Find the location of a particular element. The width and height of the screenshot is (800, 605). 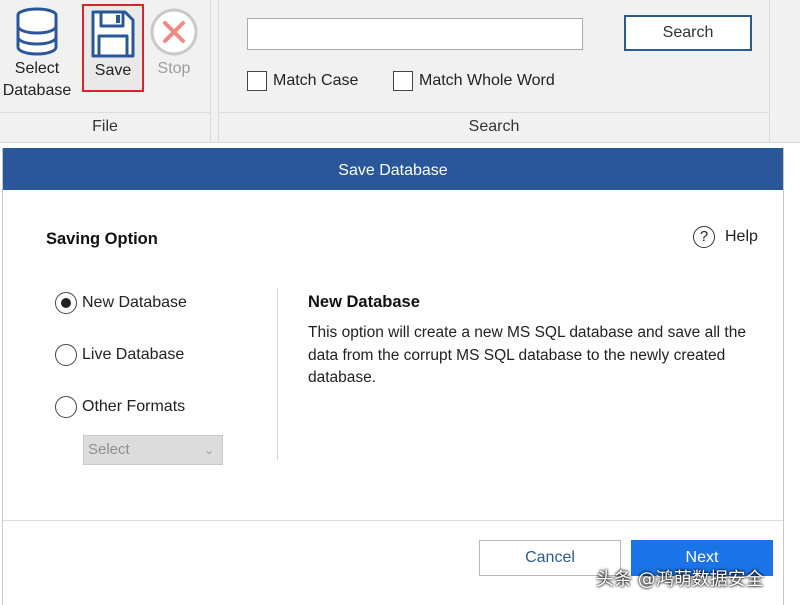

search-group-caption: Search is located at coordinates (494, 126).